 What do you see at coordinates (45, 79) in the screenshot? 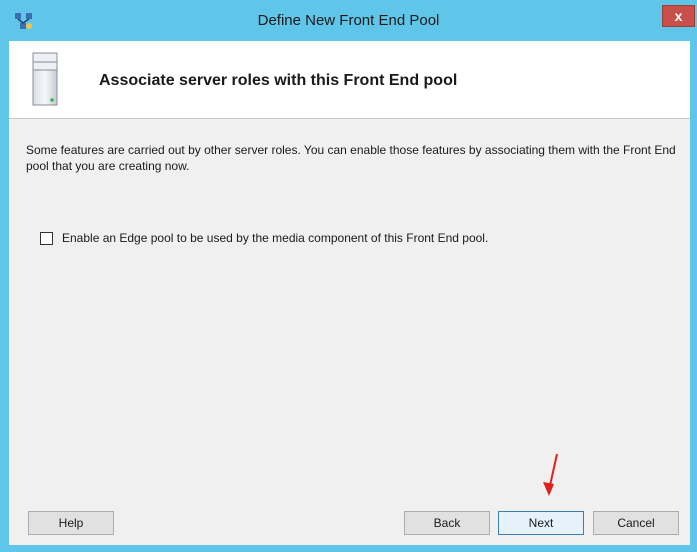
I see `server-icon` at bounding box center [45, 79].